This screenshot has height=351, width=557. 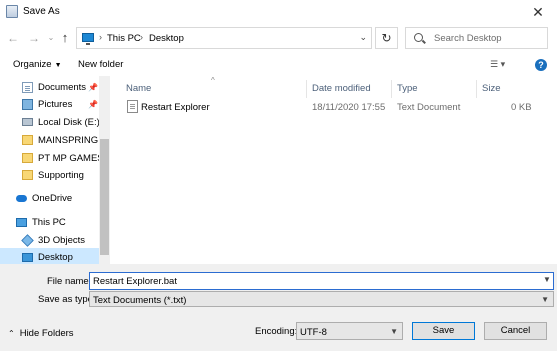 I want to click on hide-folders-label: Hide Folders, so click(x=46, y=333).